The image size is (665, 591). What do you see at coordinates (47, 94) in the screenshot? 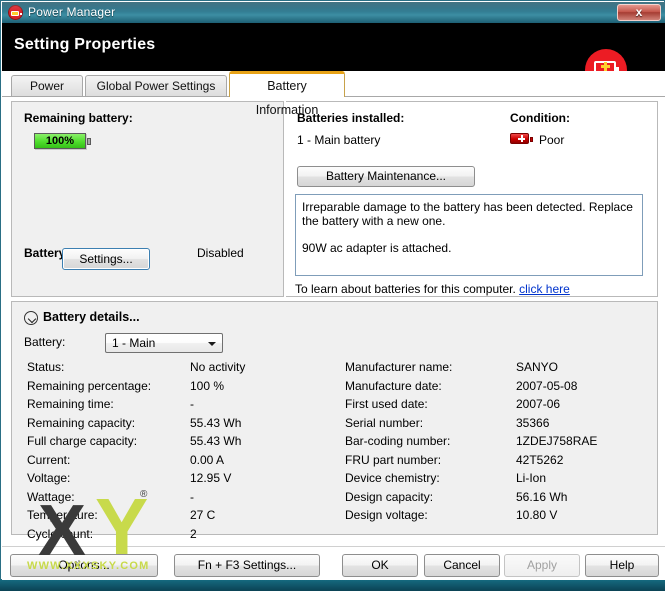
I see `tab-power-plan: Power Plan` at bounding box center [47, 94].